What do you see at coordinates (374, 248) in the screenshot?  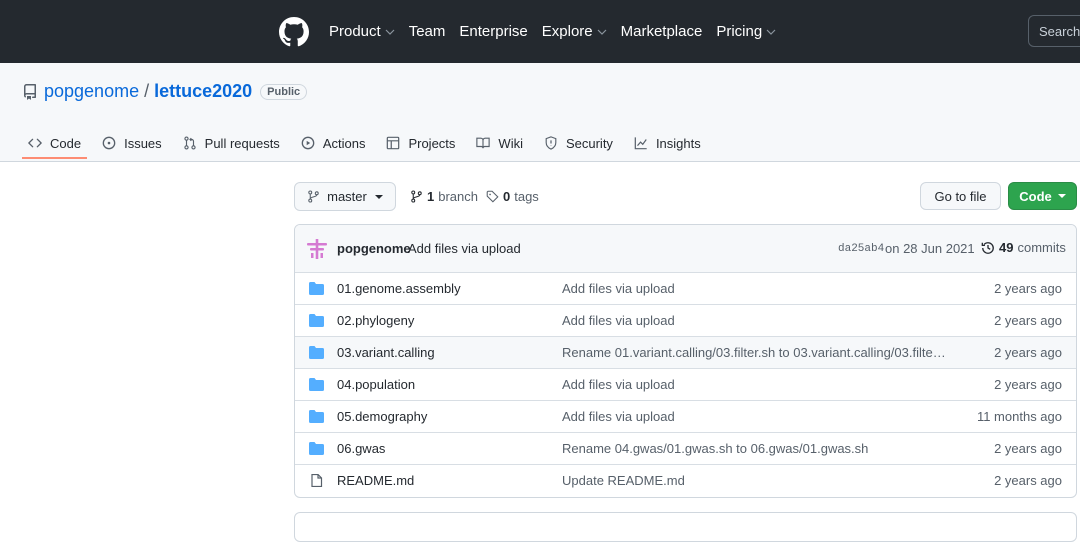 I see `commit-author-link: popgenome` at bounding box center [374, 248].